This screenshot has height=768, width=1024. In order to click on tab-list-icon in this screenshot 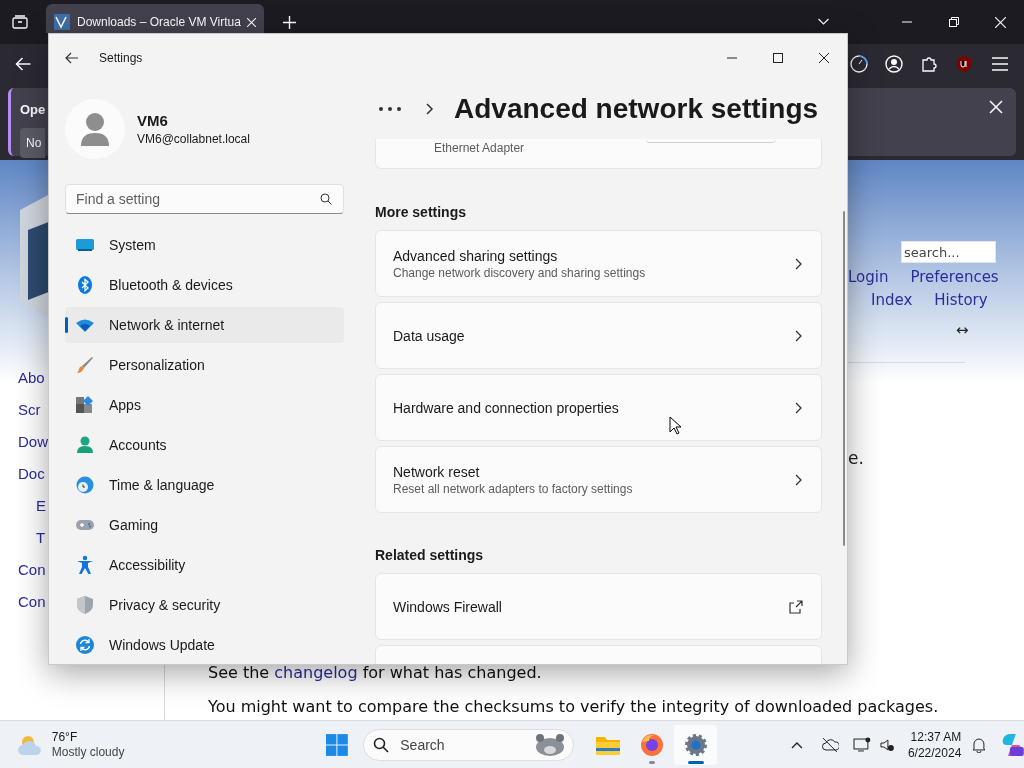, I will do `click(20, 22)`.